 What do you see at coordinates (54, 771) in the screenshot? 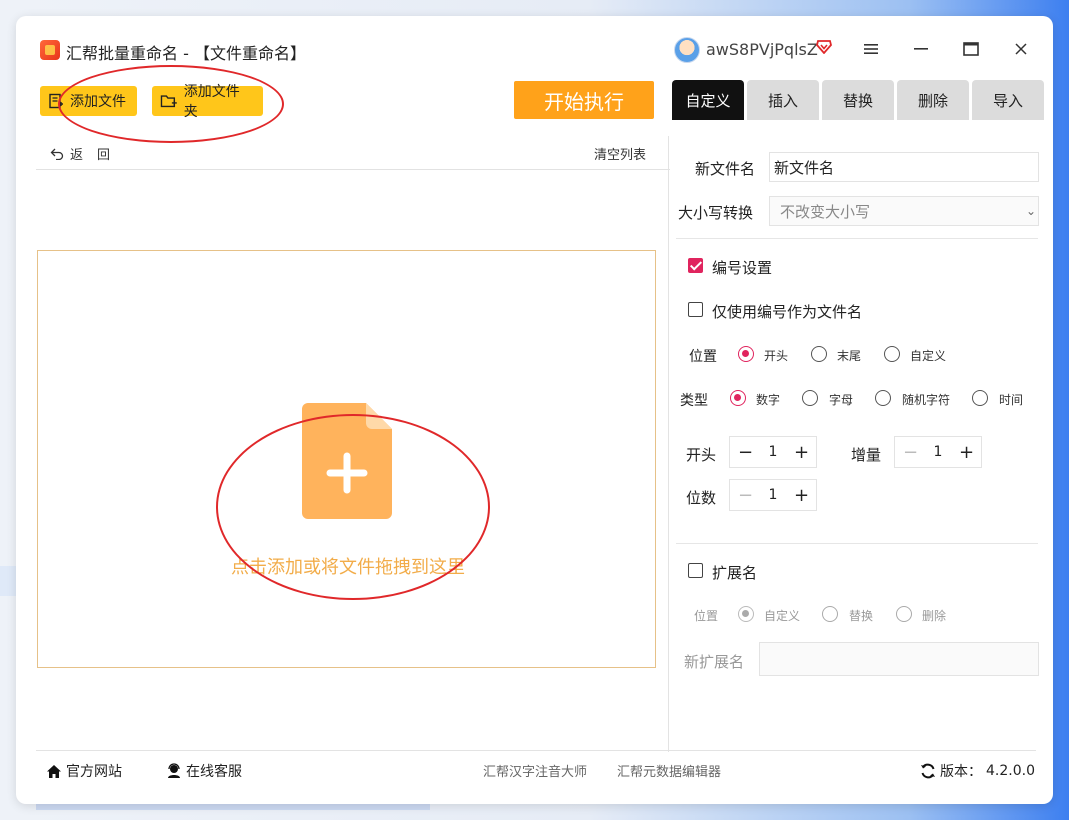
I see `home-icon` at bounding box center [54, 771].